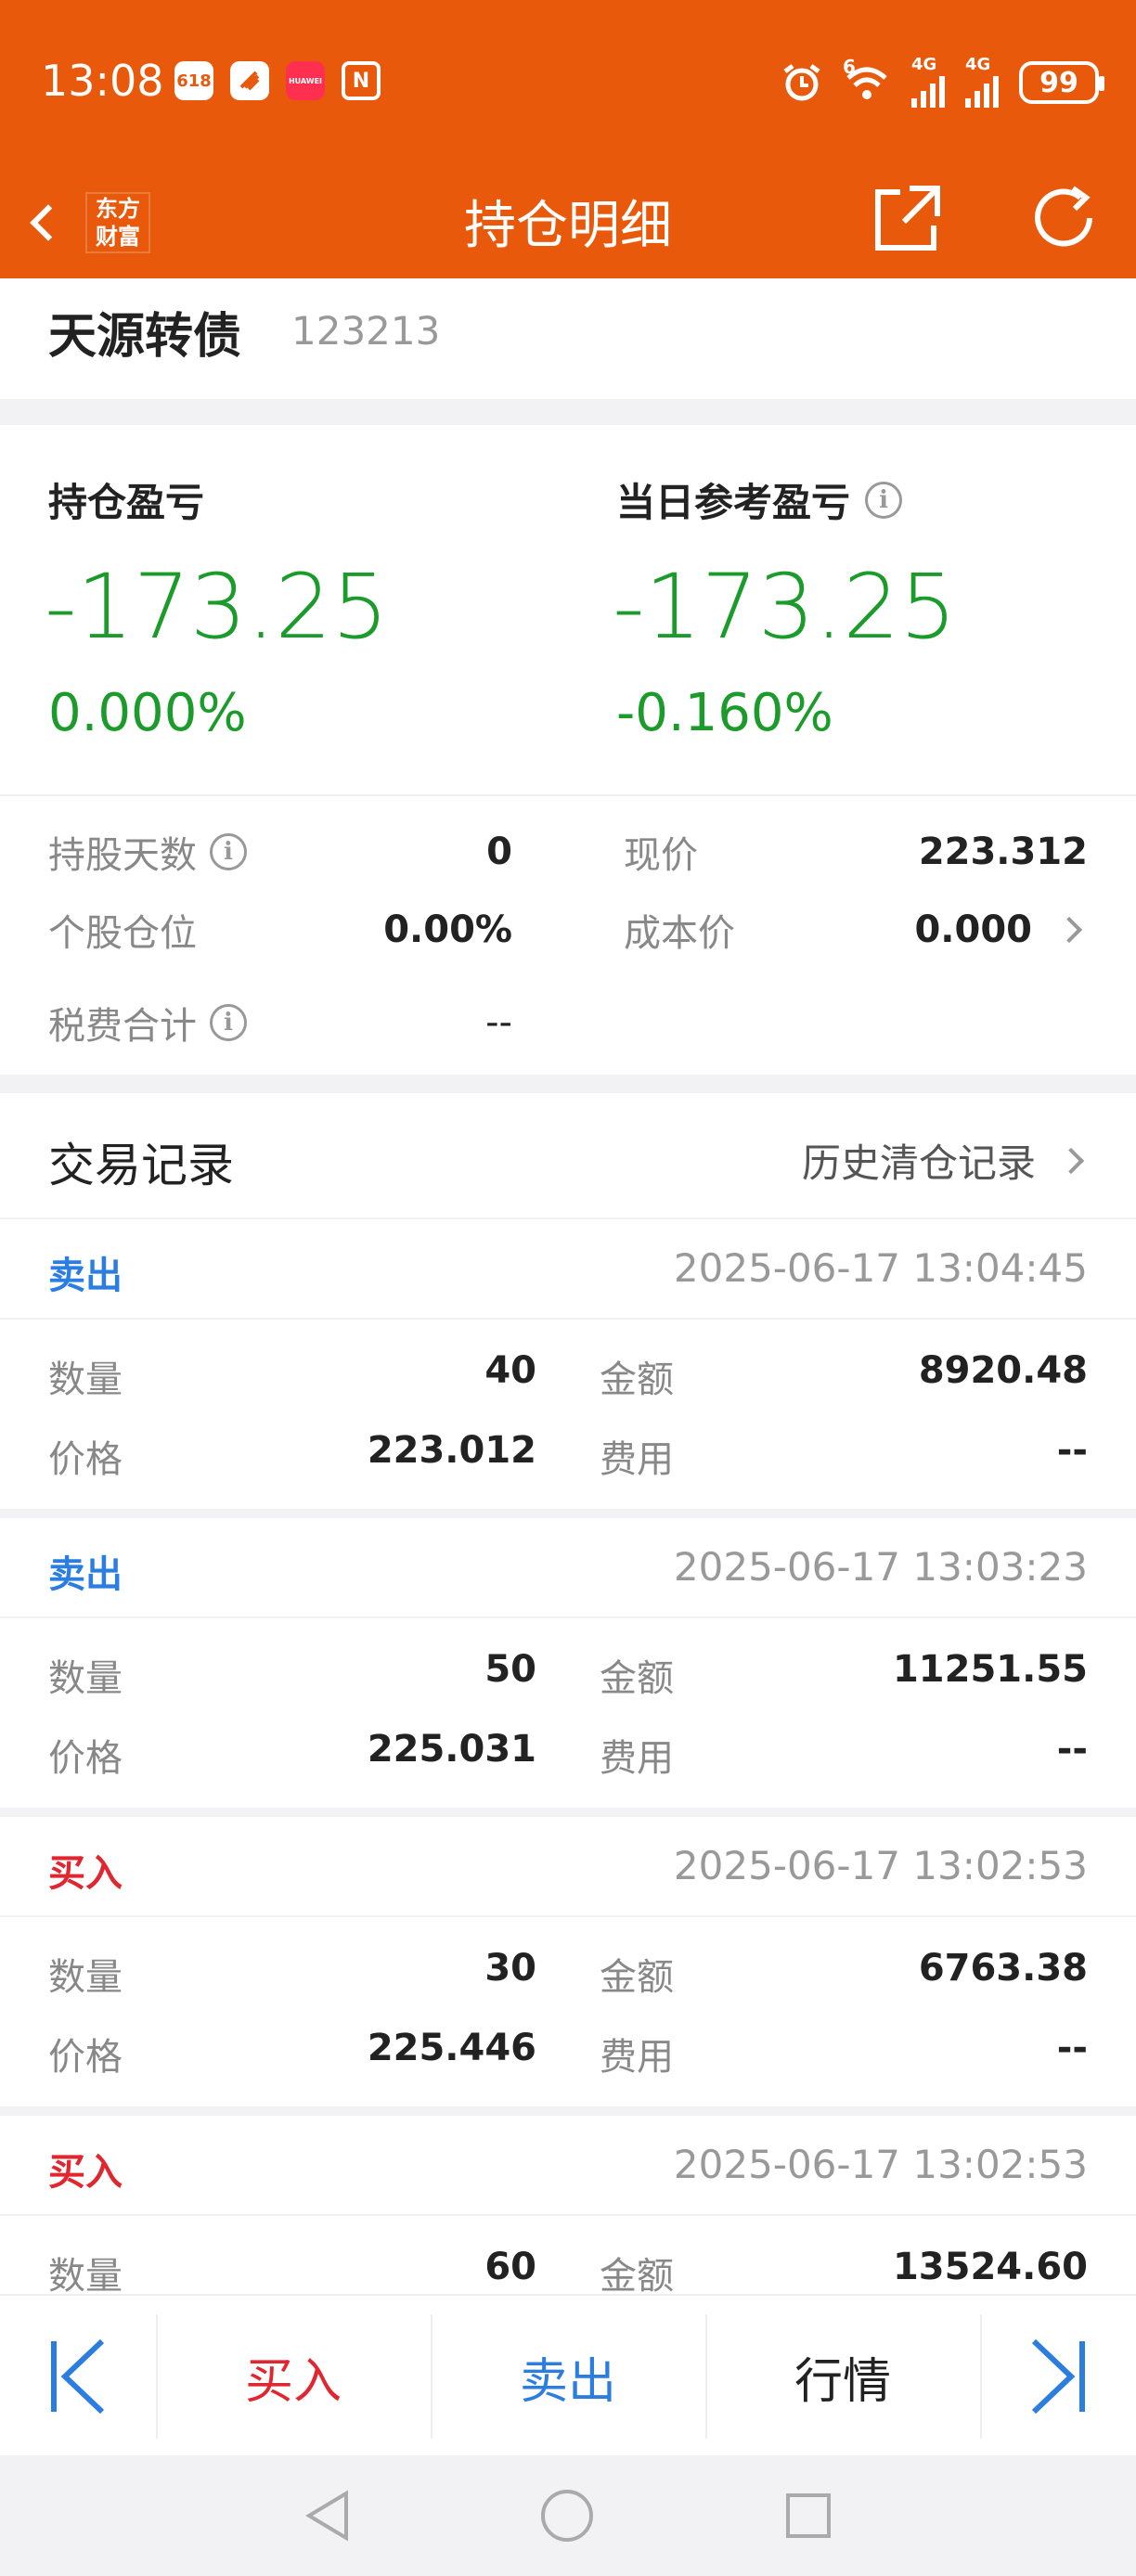 This screenshot has width=1136, height=2576. Describe the element at coordinates (277, 81) in the screenshot. I see `notification-icons: 618 HUAWEI N` at that location.